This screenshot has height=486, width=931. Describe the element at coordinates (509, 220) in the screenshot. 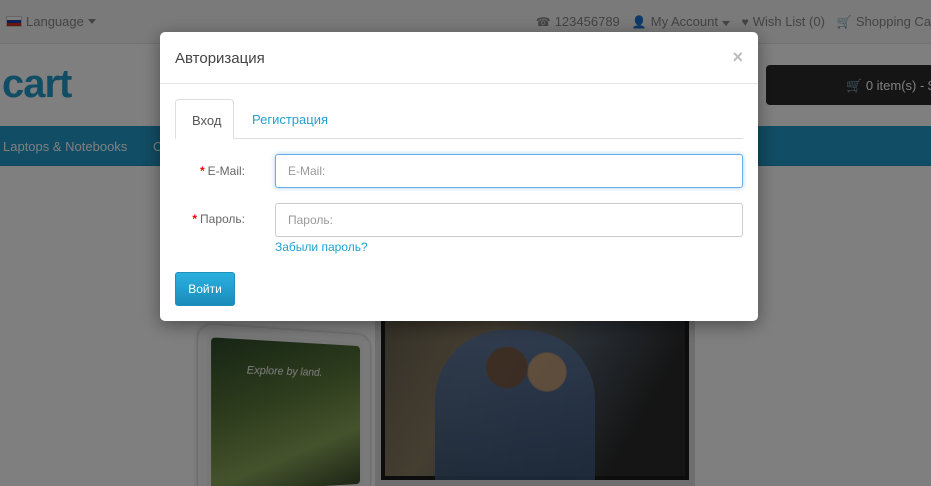

I see `password-field` at that location.